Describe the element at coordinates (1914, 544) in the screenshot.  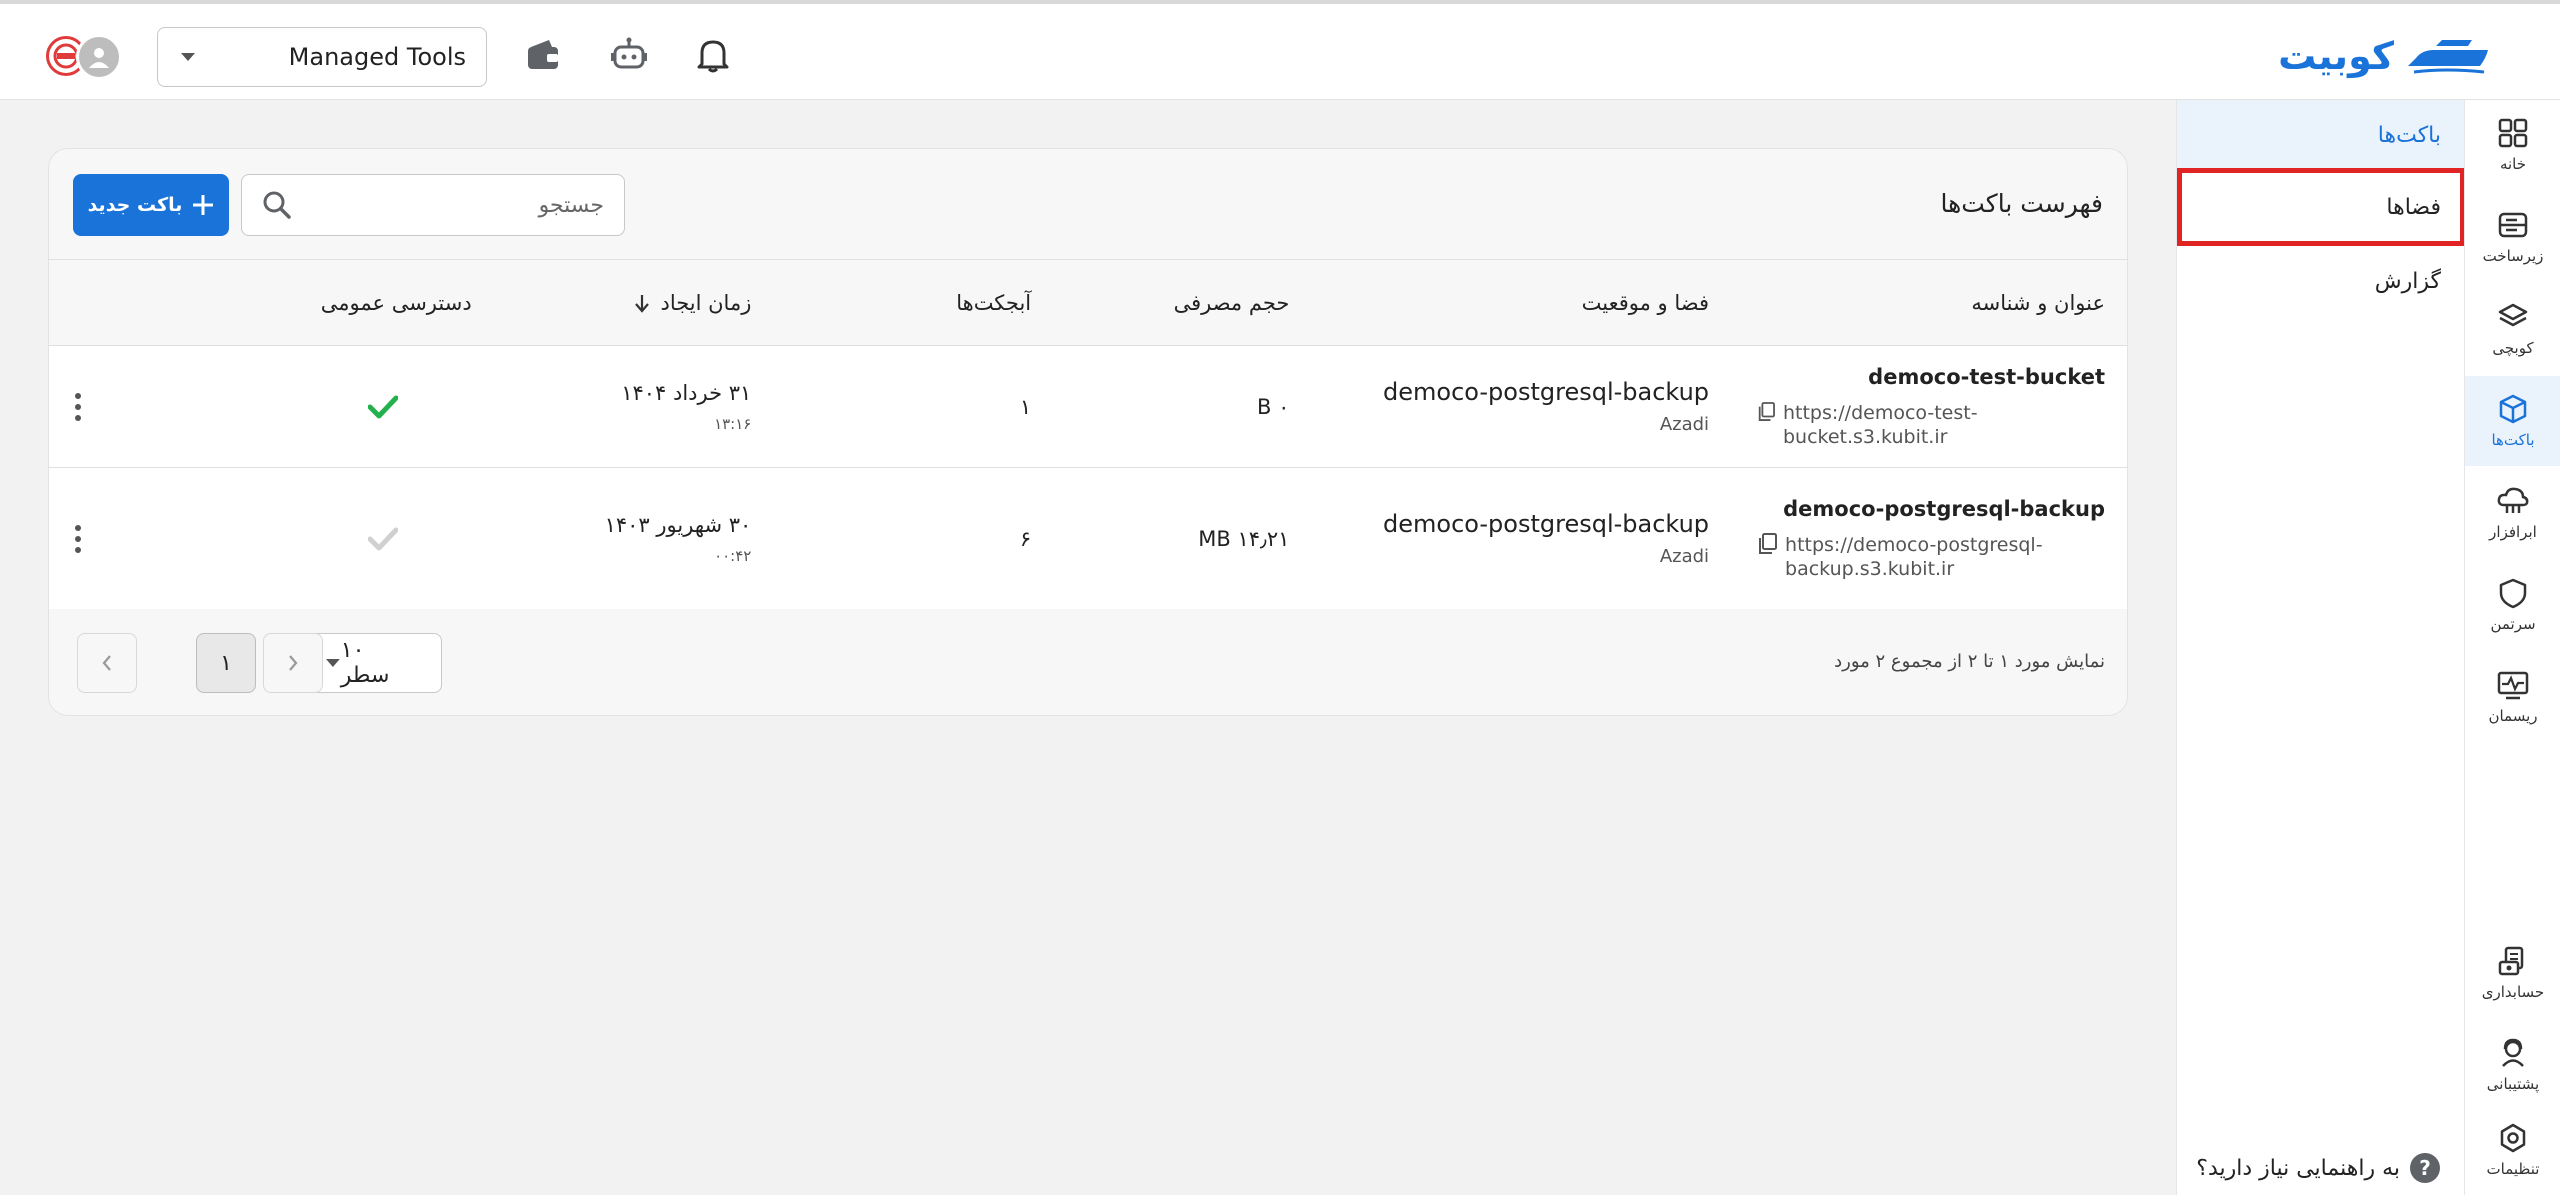
I see `bucket-url-line1: https://democo-postgresql-` at that location.